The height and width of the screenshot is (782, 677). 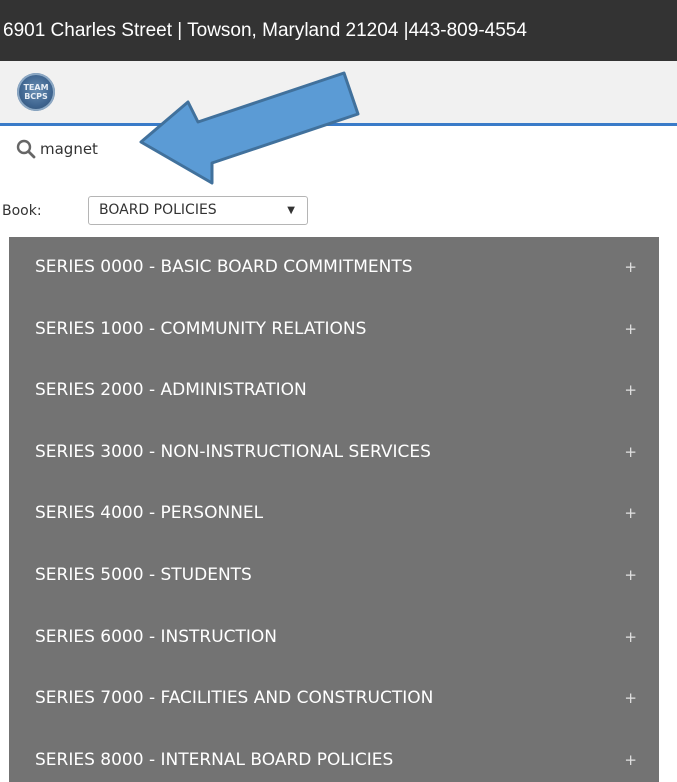 What do you see at coordinates (291, 210) in the screenshot?
I see `chevron-down-icon: ▼` at bounding box center [291, 210].